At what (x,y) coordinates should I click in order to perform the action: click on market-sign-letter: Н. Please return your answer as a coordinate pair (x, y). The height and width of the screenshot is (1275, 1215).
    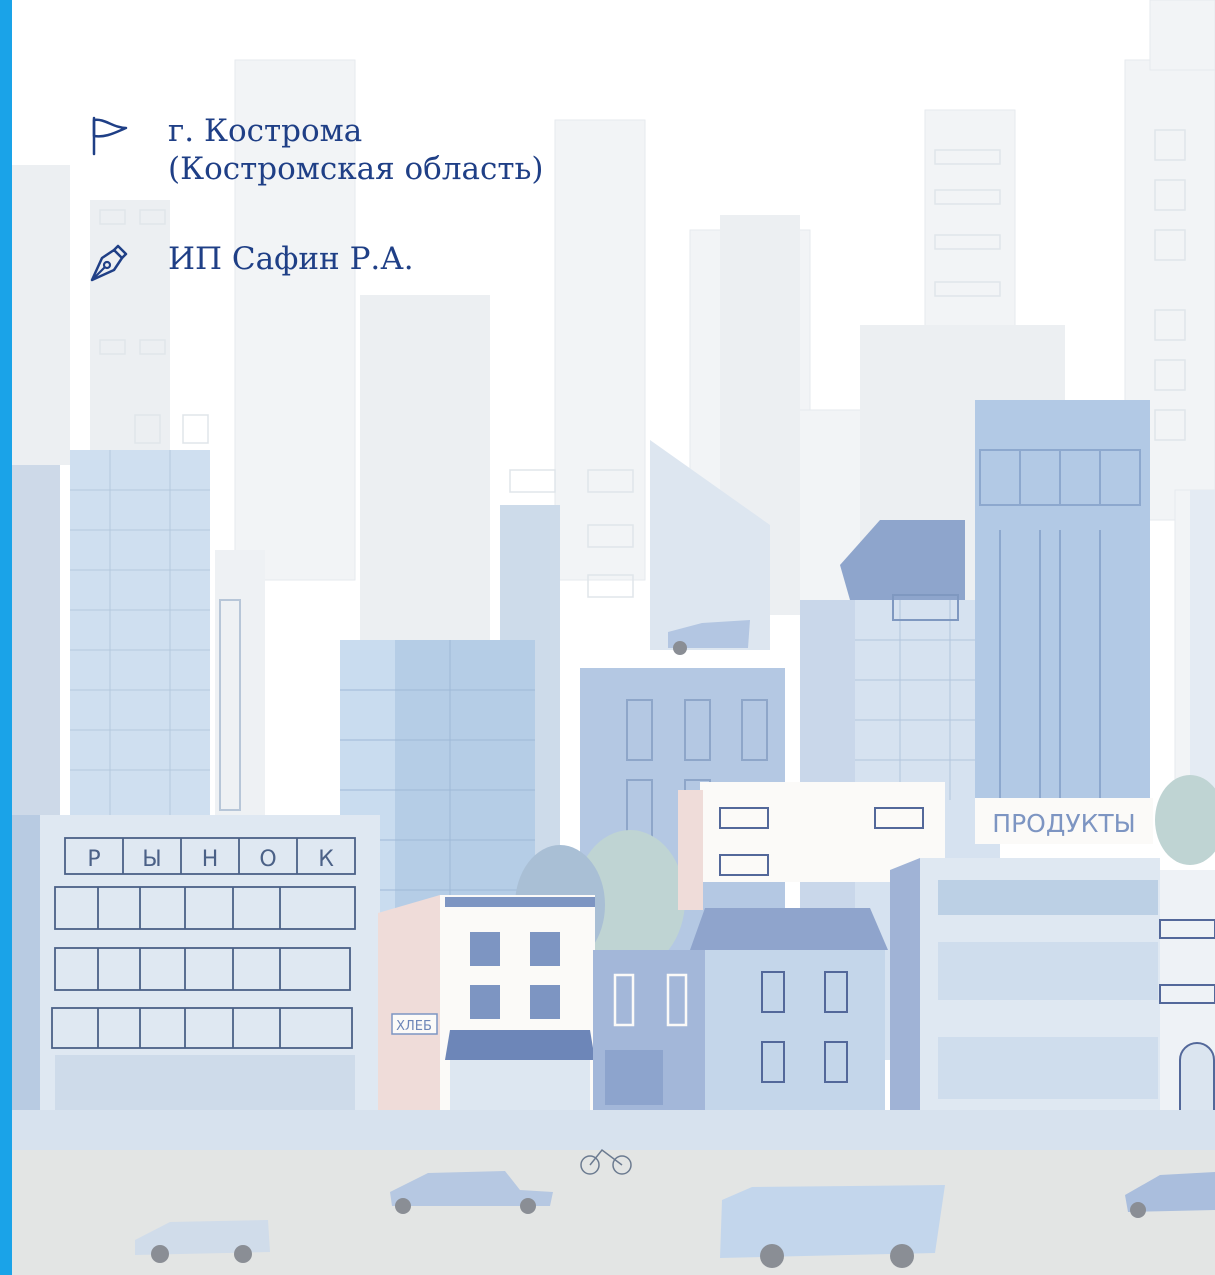
    Looking at the image, I should click on (210, 859).